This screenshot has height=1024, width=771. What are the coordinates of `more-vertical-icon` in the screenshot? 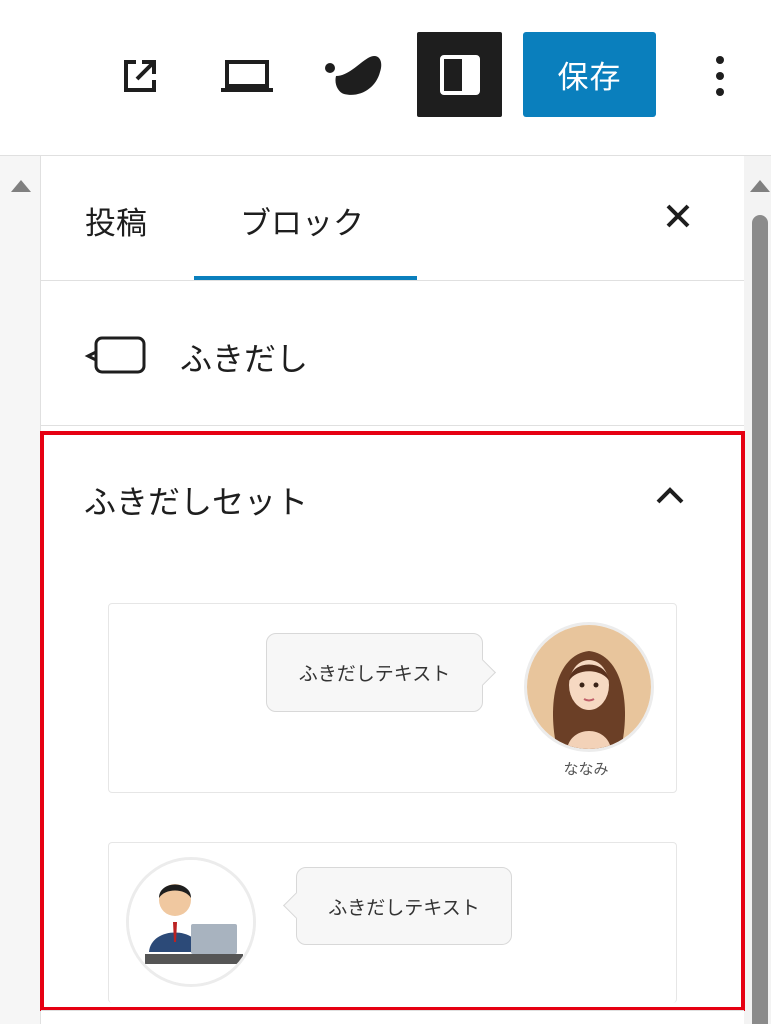 It's located at (720, 76).